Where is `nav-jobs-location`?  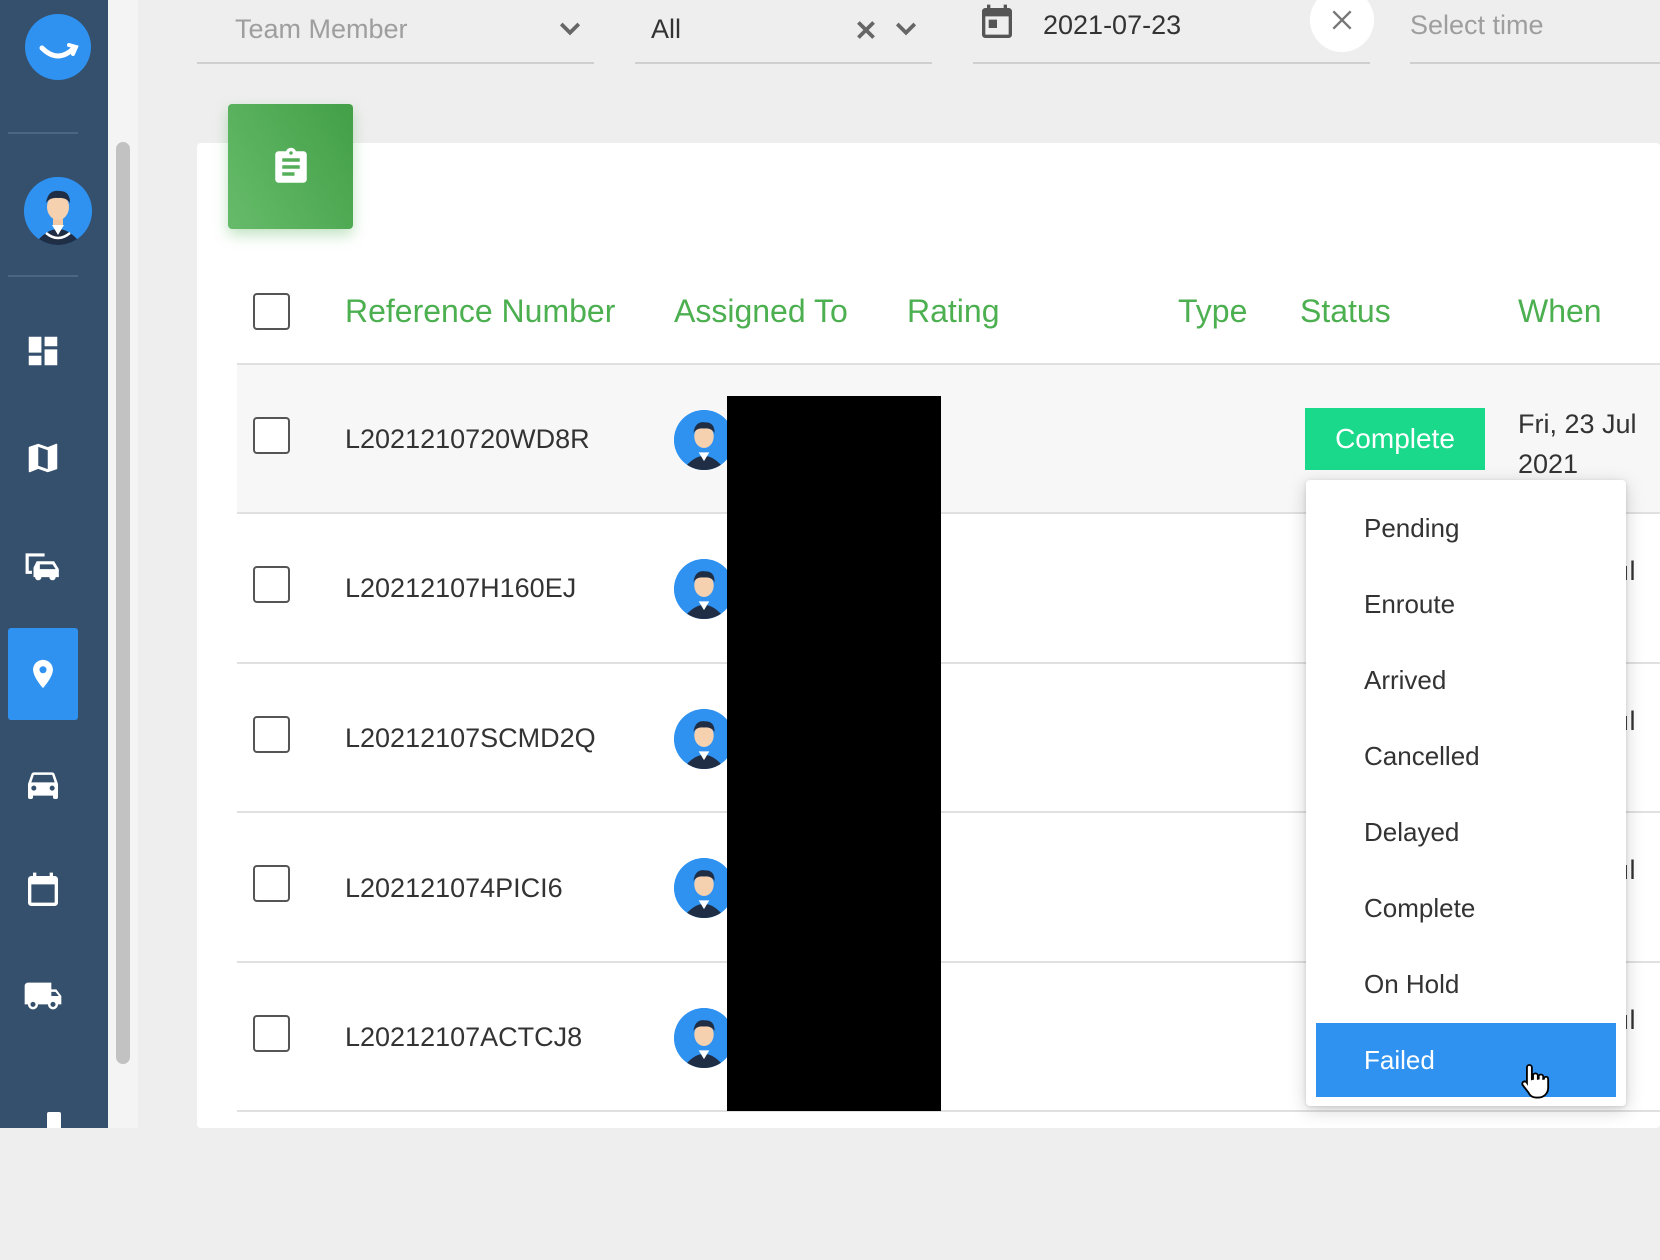 nav-jobs-location is located at coordinates (43, 674).